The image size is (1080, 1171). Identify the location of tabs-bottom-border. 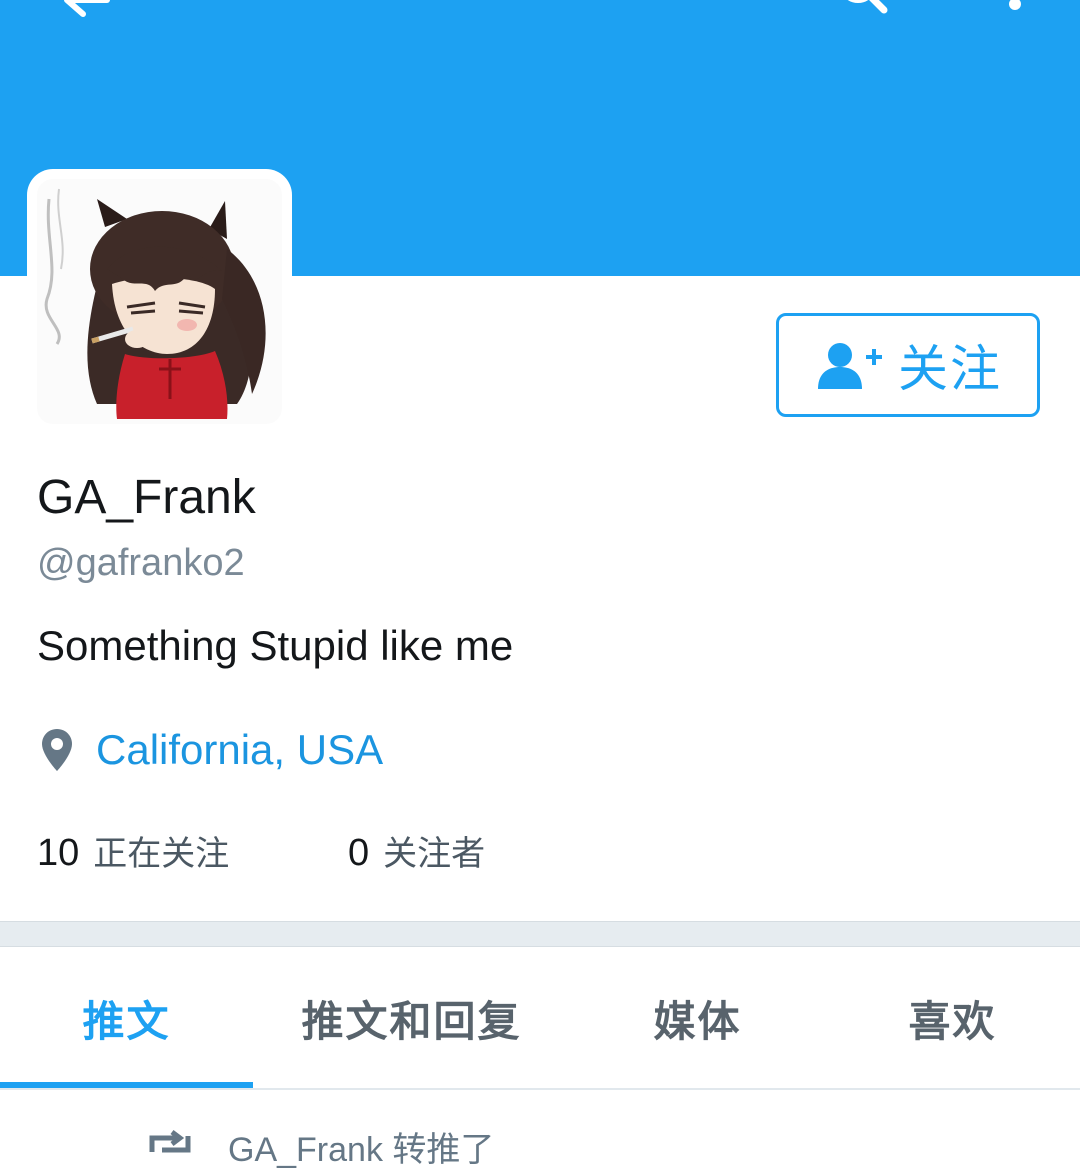
(540, 1089).